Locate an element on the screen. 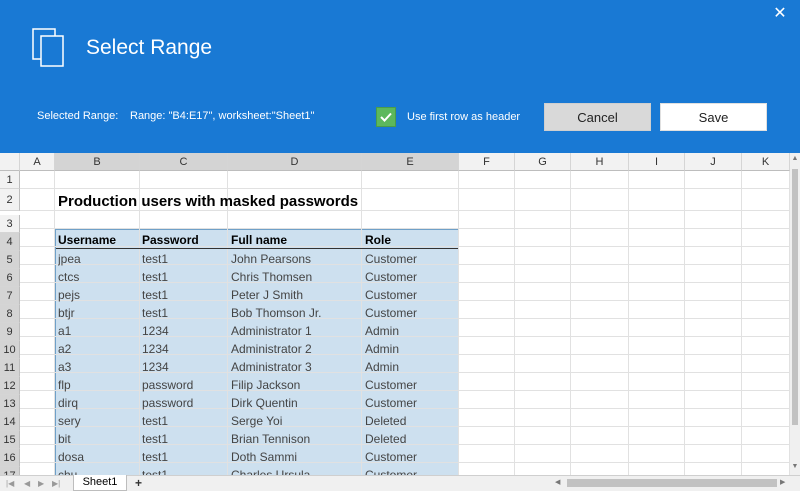 The image size is (800, 491). table-header-cell: Role is located at coordinates (378, 240).